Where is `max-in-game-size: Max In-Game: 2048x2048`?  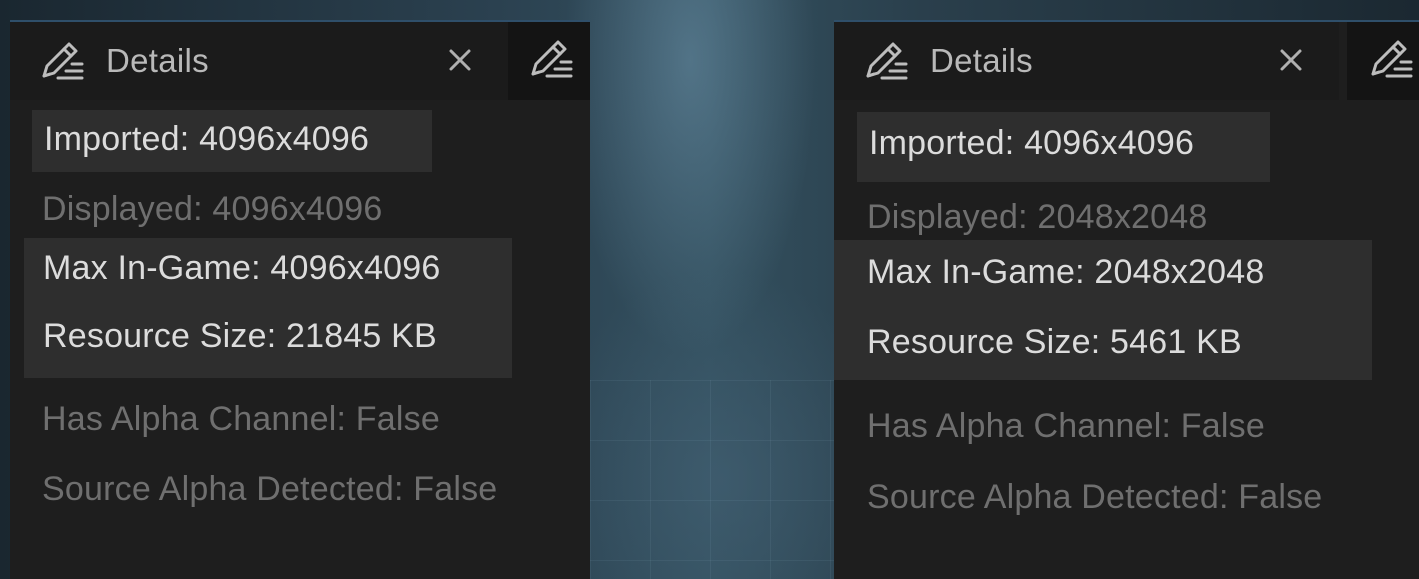
max-in-game-size: Max In-Game: 2048x2048 is located at coordinates (1066, 272).